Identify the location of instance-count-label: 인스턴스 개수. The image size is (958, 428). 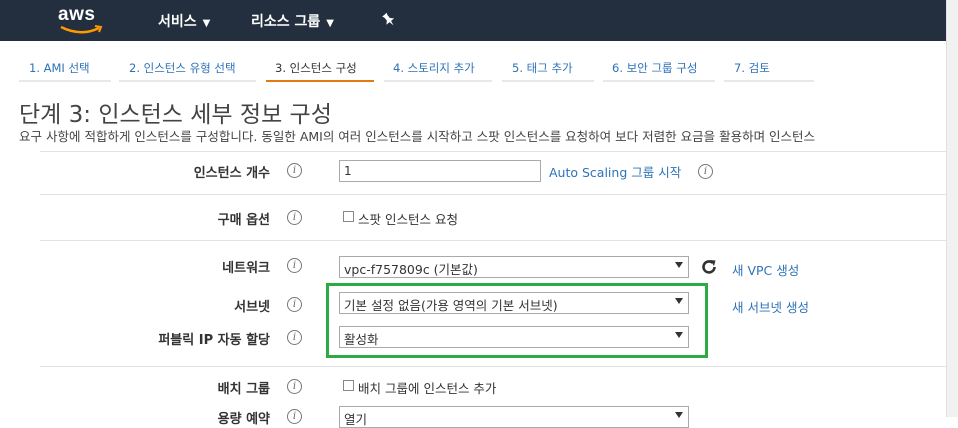
(231, 173).